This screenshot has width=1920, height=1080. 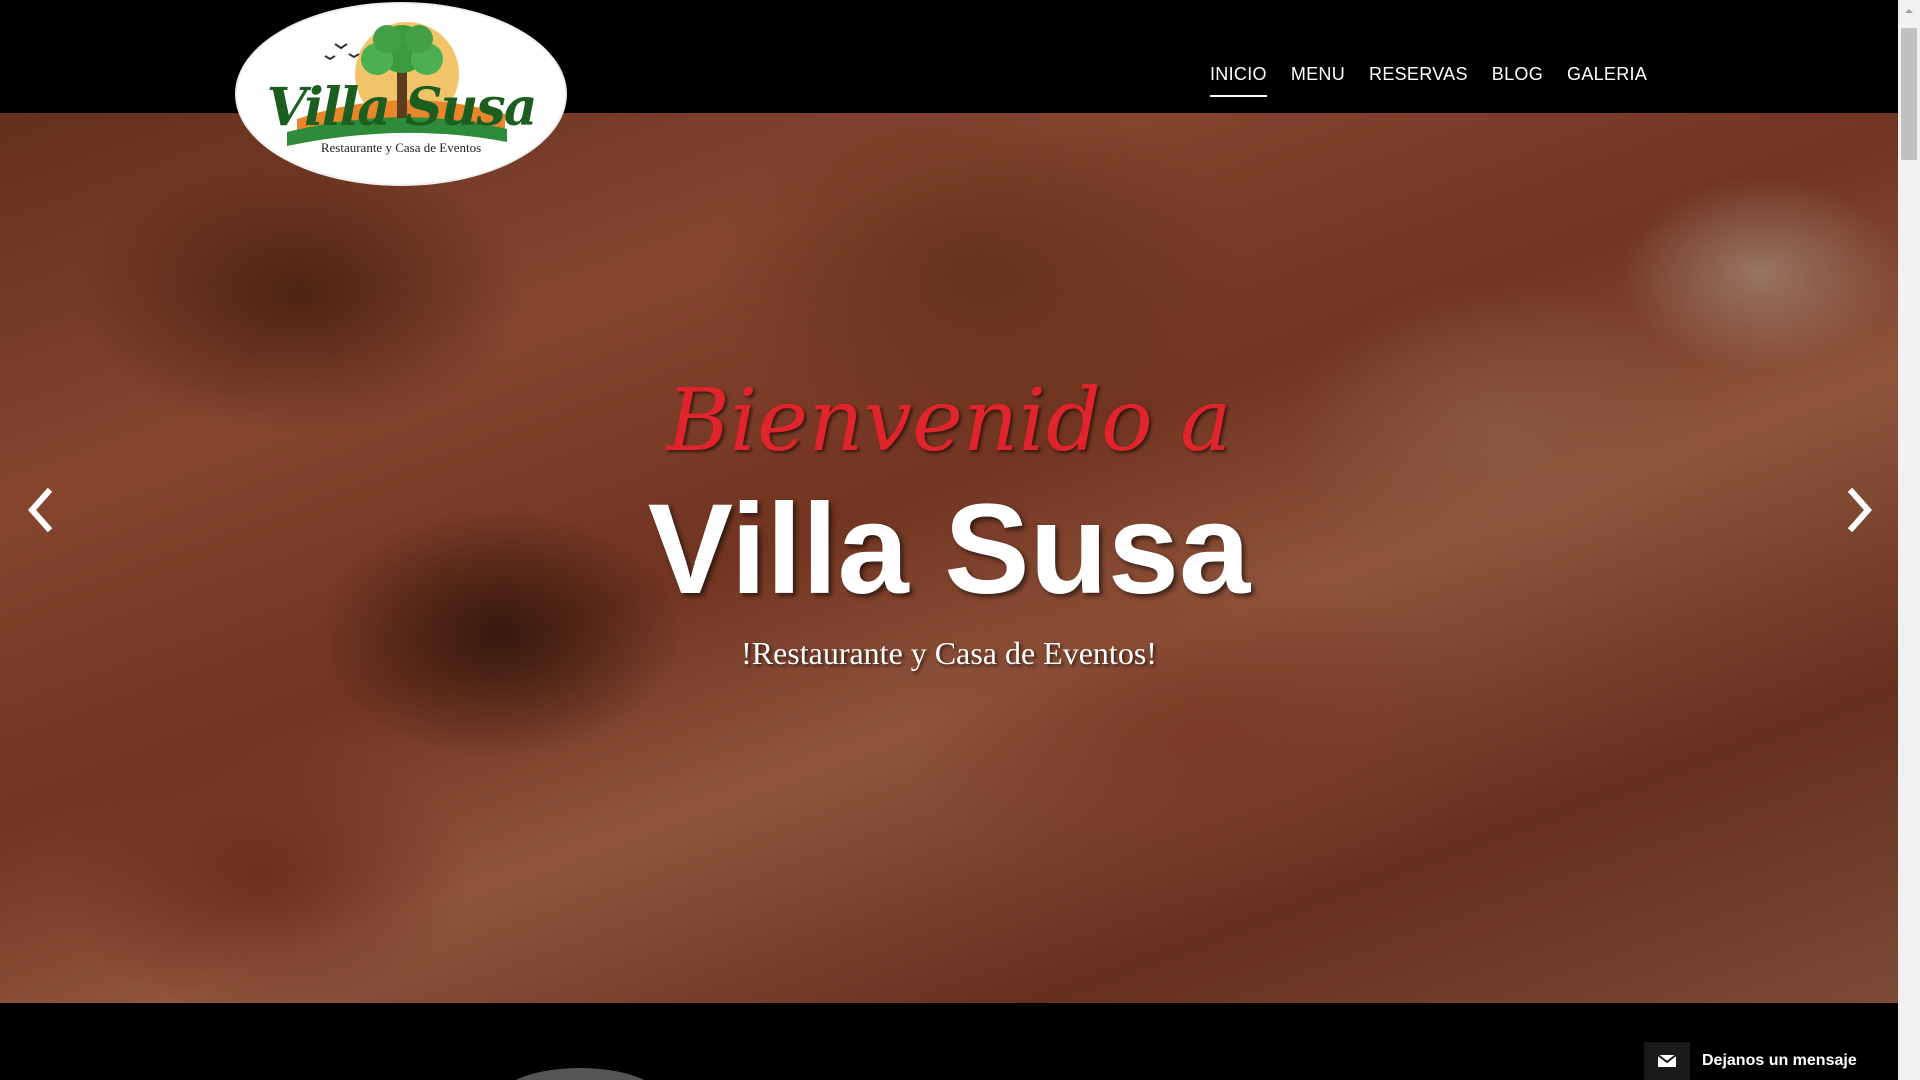 What do you see at coordinates (1318, 74) in the screenshot?
I see `nav-item-menu: MENU` at bounding box center [1318, 74].